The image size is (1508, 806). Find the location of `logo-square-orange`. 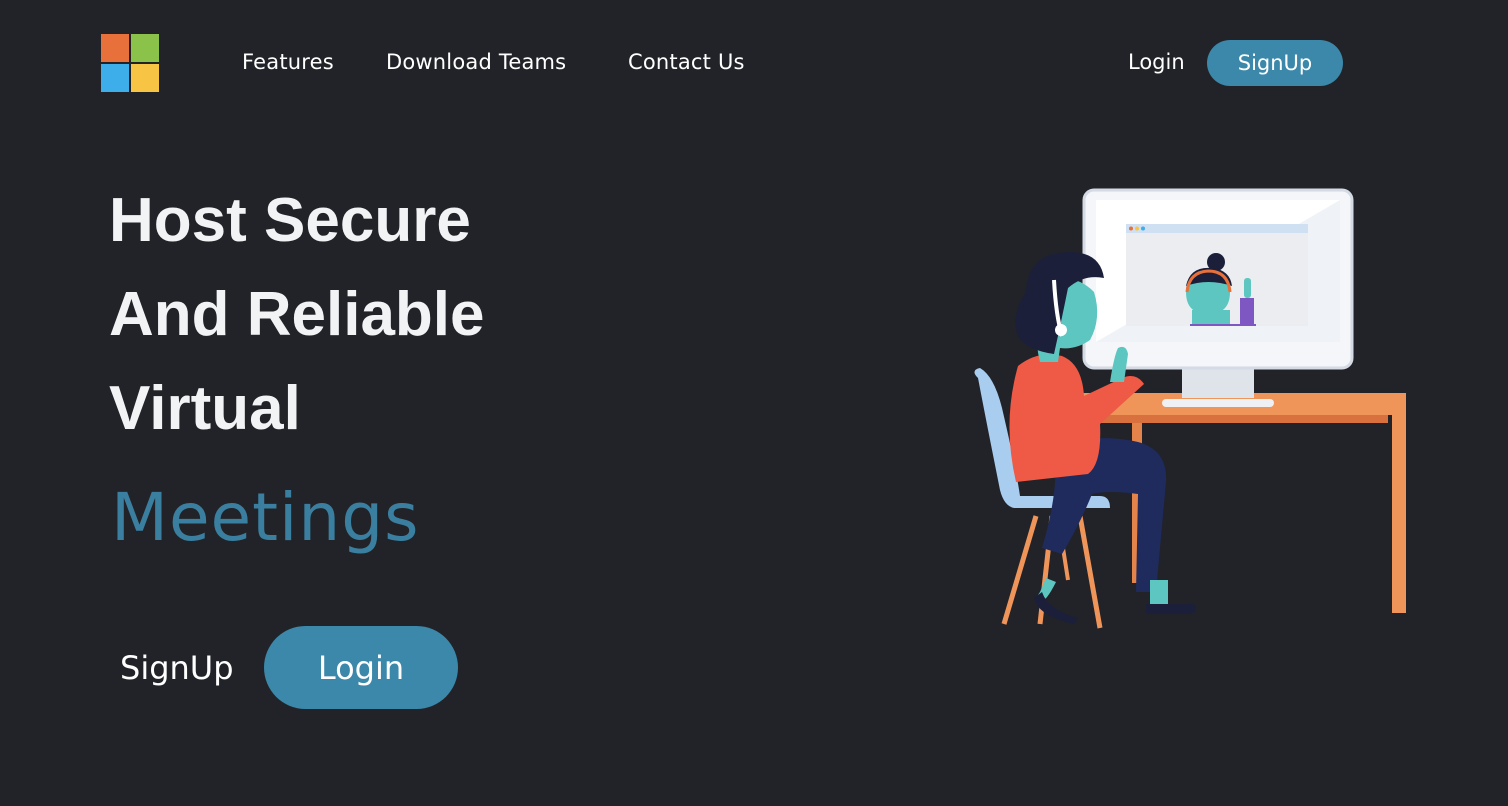

logo-square-orange is located at coordinates (115, 48).